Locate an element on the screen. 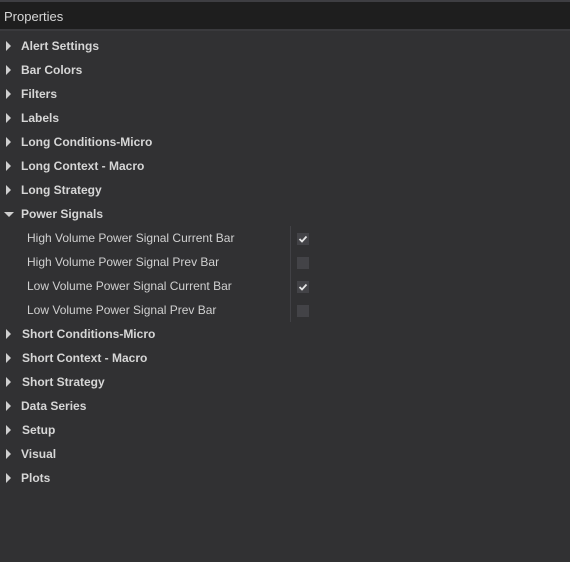 This screenshot has height=562, width=570. category-label: Bar Colors is located at coordinates (52, 70).